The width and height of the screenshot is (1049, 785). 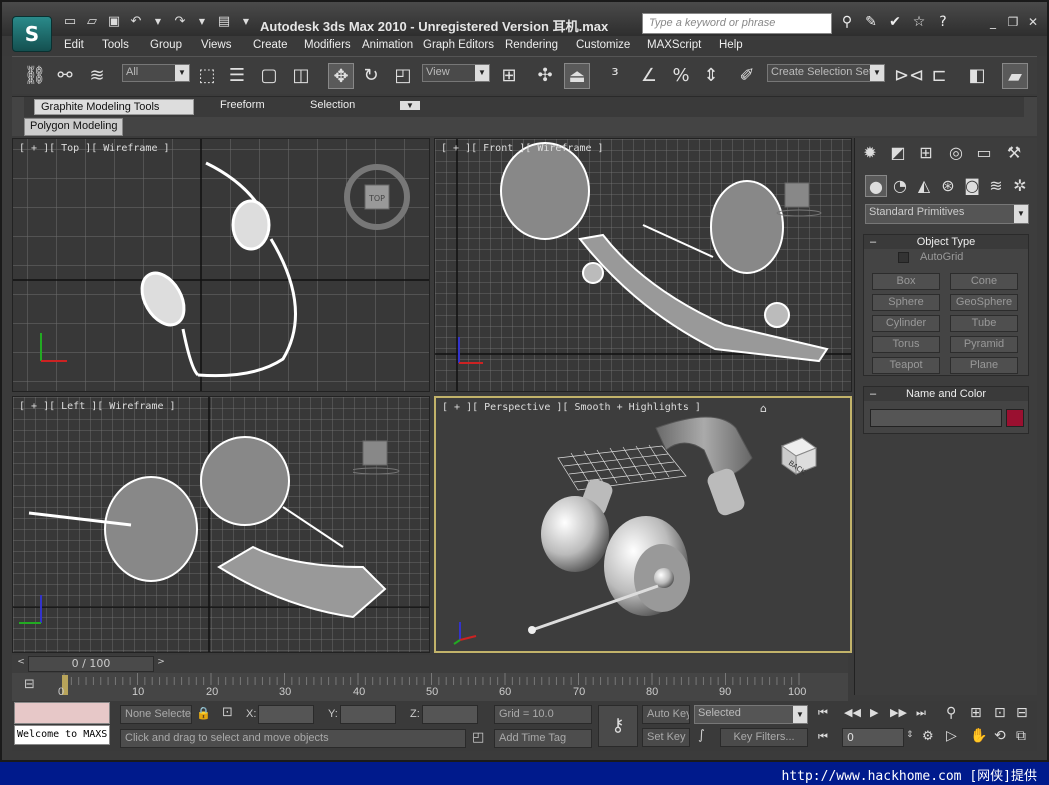 What do you see at coordinates (943, 22) in the screenshot?
I see `help-icon: ?` at bounding box center [943, 22].